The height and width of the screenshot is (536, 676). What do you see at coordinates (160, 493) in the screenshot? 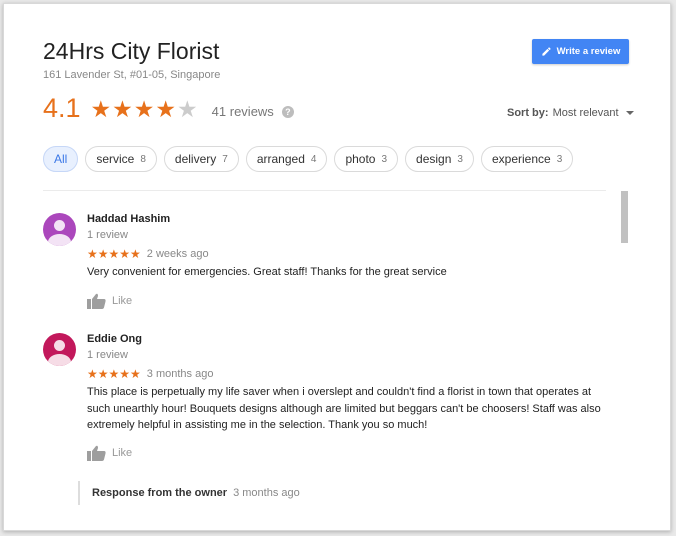
I see `owner-response-label: Response from the owner` at bounding box center [160, 493].